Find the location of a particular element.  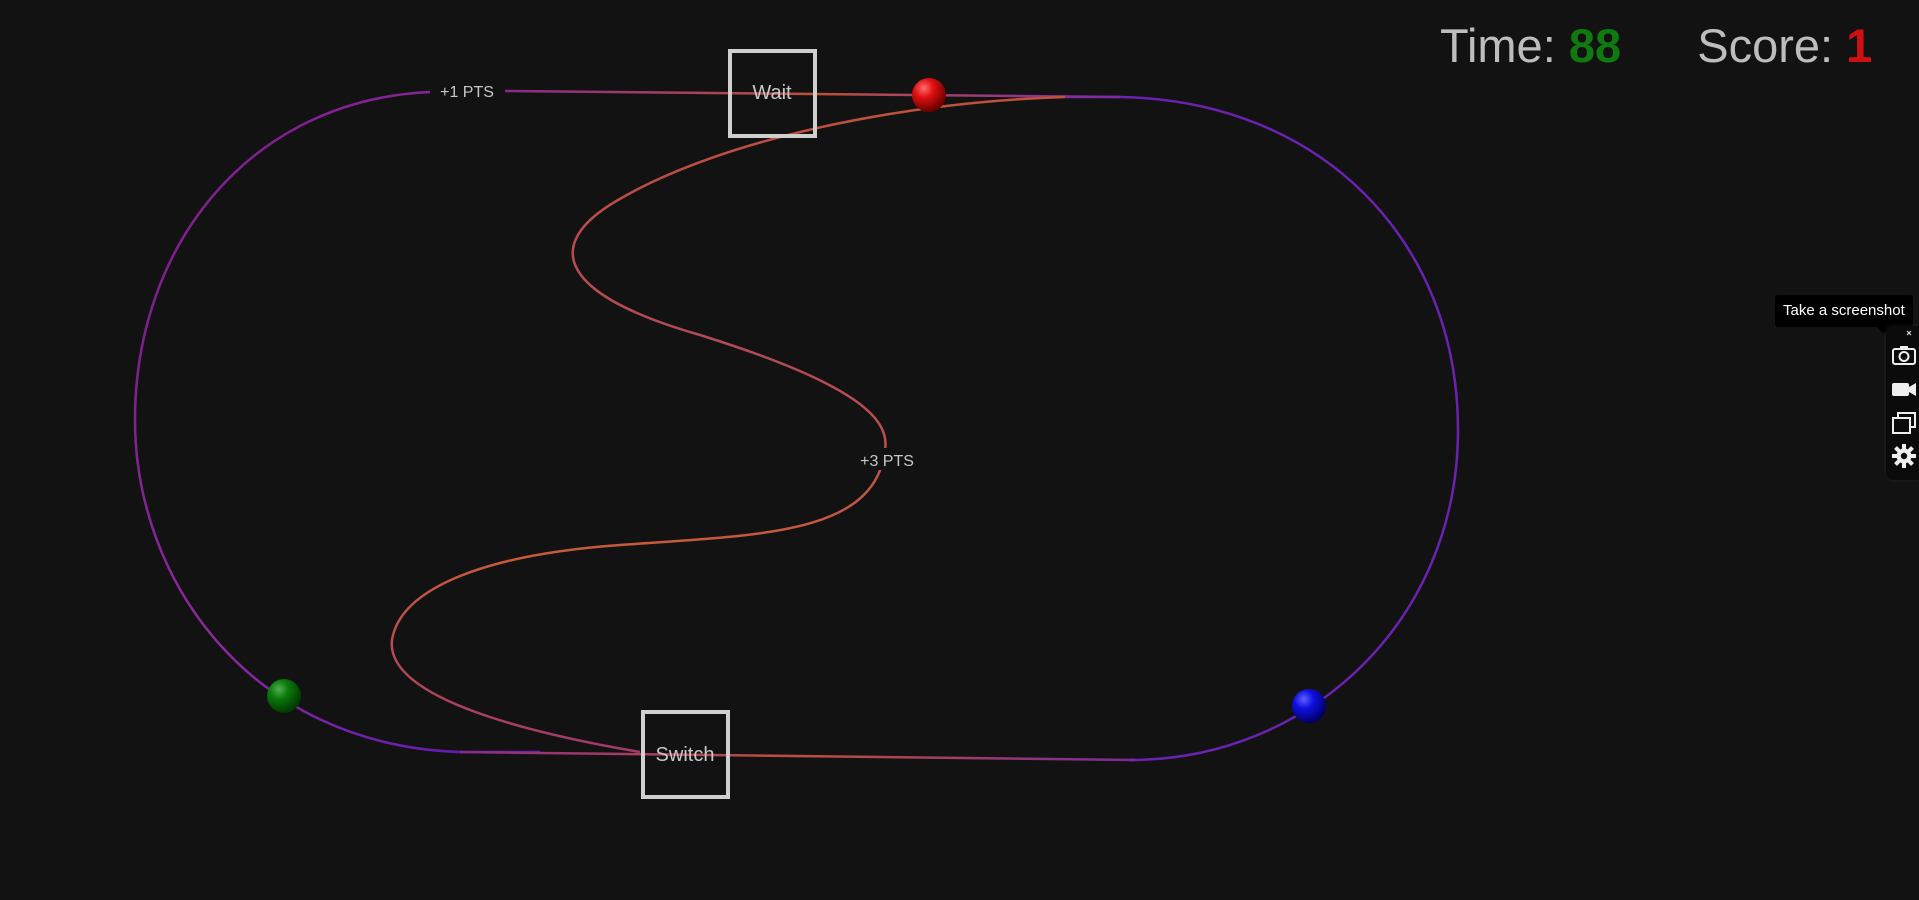

capture-toolbar is located at coordinates (1902, 403).